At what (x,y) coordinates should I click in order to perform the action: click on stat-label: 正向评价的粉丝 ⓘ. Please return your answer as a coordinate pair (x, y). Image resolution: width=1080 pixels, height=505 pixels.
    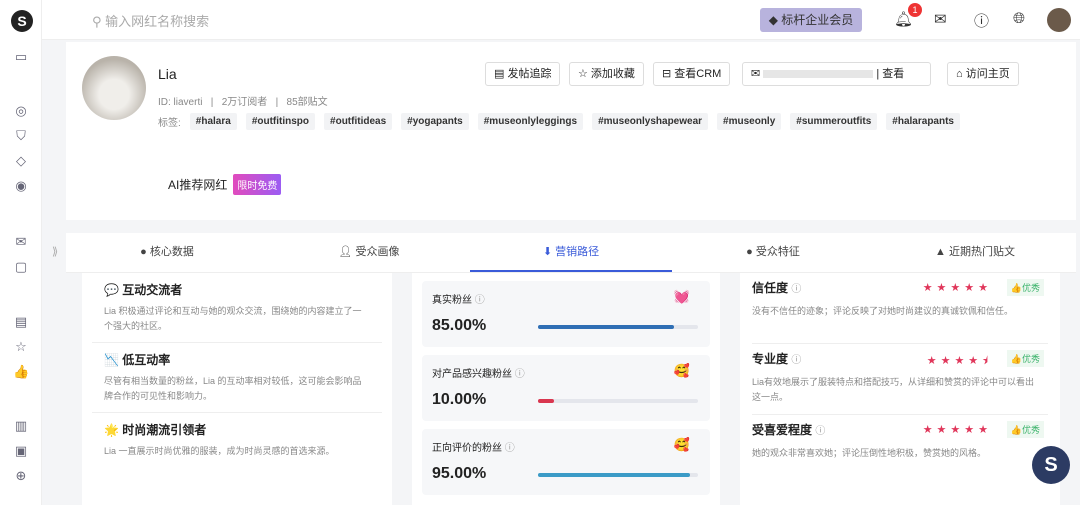
    Looking at the image, I should click on (473, 446).